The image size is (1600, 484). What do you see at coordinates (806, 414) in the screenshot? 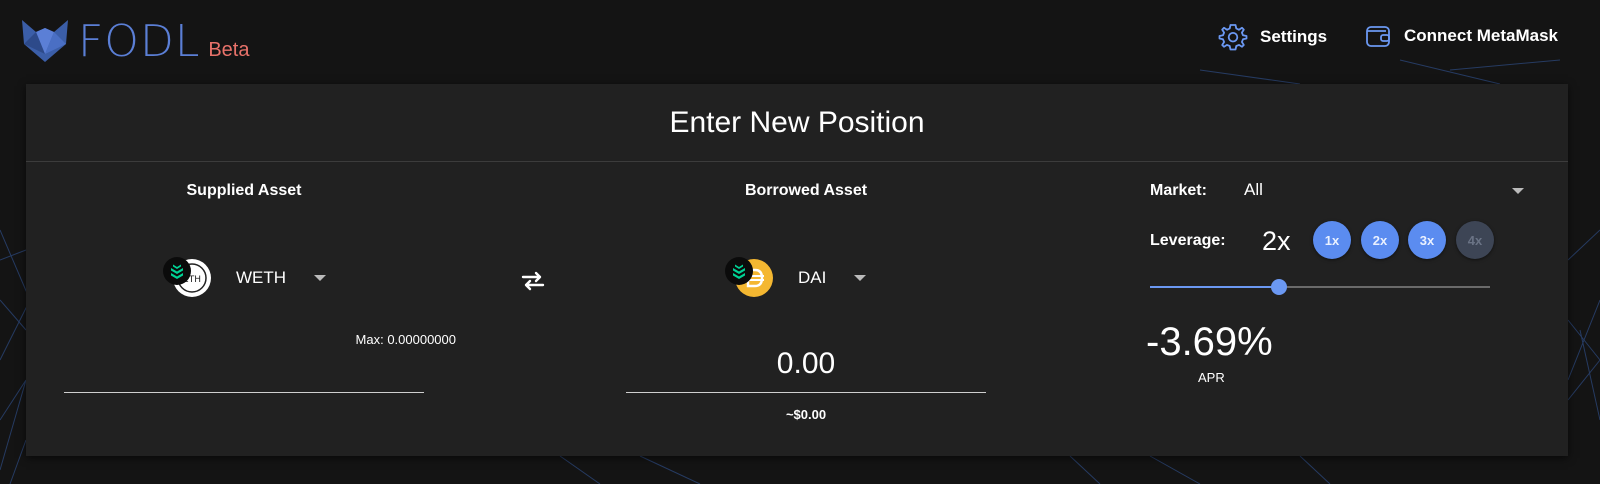
I see `usd-value-text: ~$0.00` at bounding box center [806, 414].